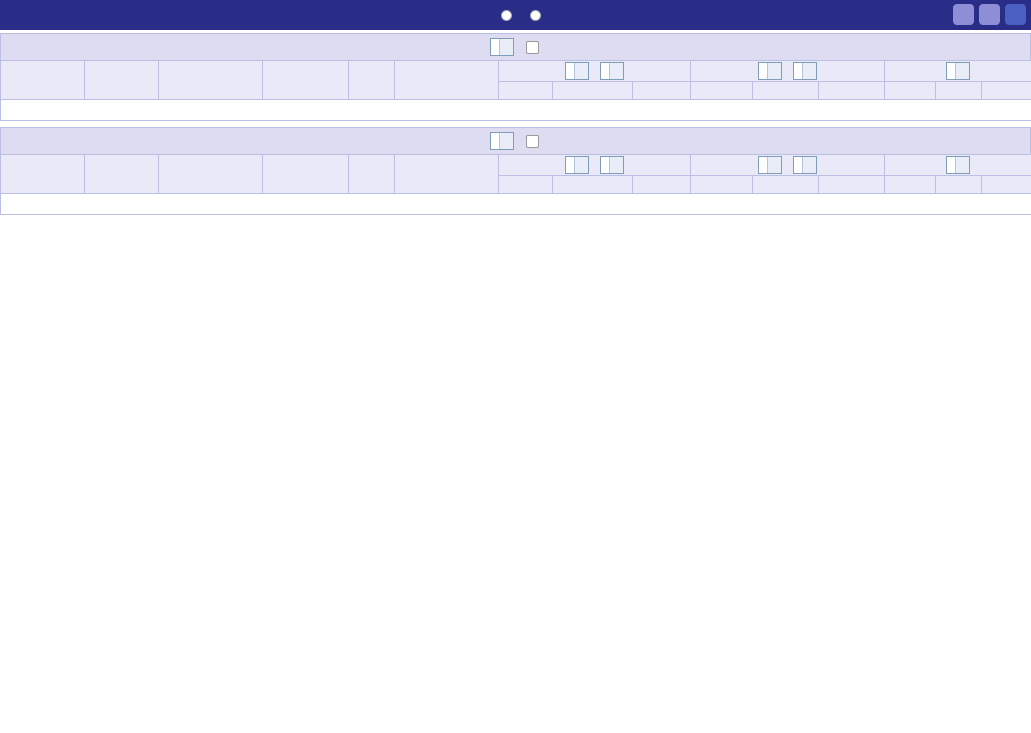 This screenshot has height=733, width=1031. Describe the element at coordinates (963, 14) in the screenshot. I see `move-up-button` at that location.